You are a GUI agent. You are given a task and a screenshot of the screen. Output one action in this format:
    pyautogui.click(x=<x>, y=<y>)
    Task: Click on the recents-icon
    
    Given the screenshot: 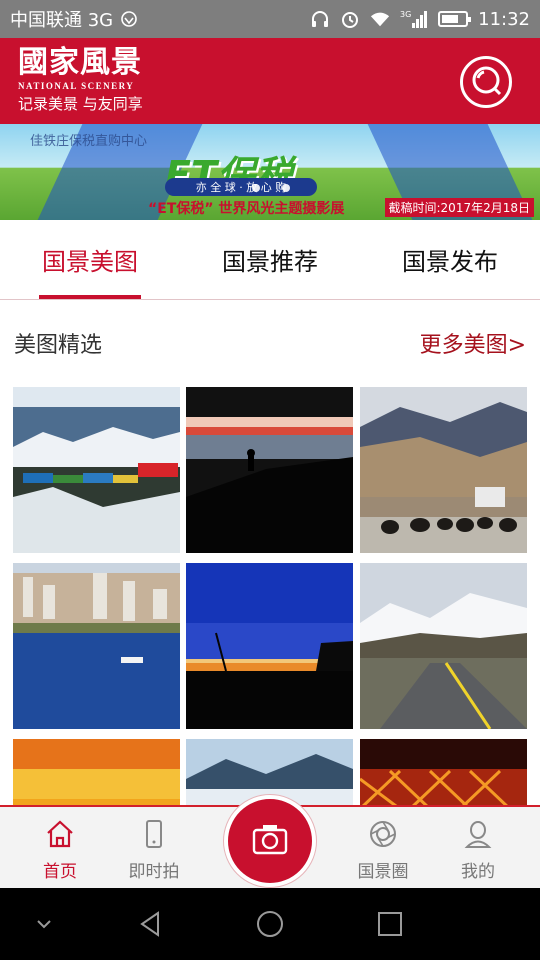 What is the action you would take?
    pyautogui.click(x=390, y=924)
    